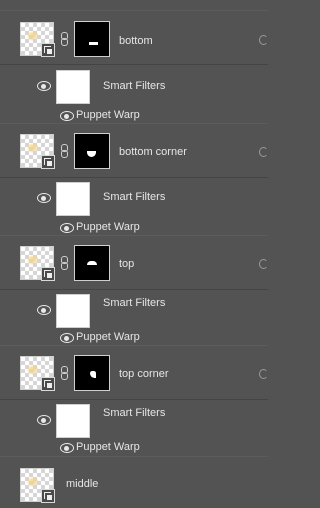  Describe the element at coordinates (144, 374) in the screenshot. I see `layer-name: top corner` at that location.